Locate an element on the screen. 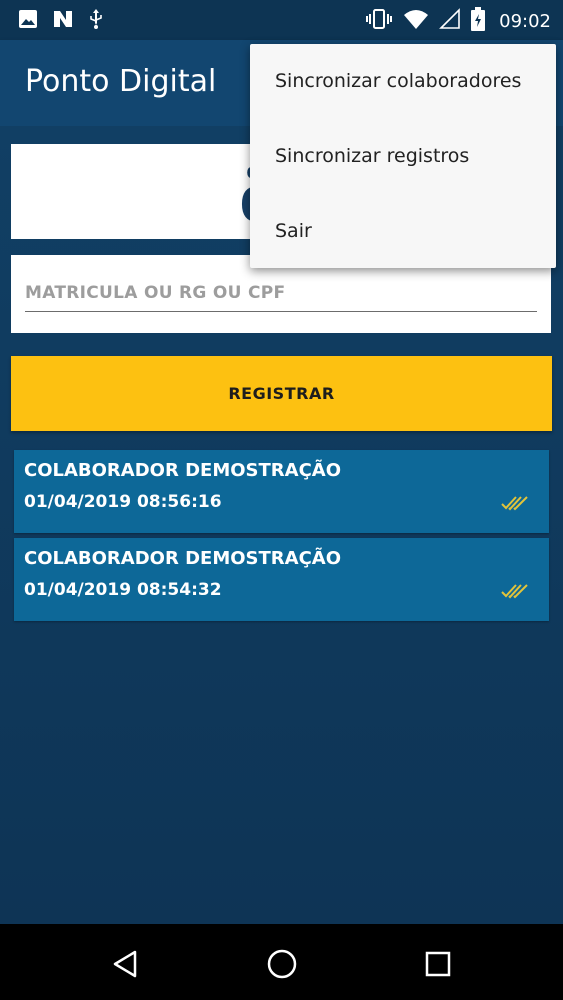 This screenshot has height=1000, width=563. status-bar: 09:02 is located at coordinates (281, 20).